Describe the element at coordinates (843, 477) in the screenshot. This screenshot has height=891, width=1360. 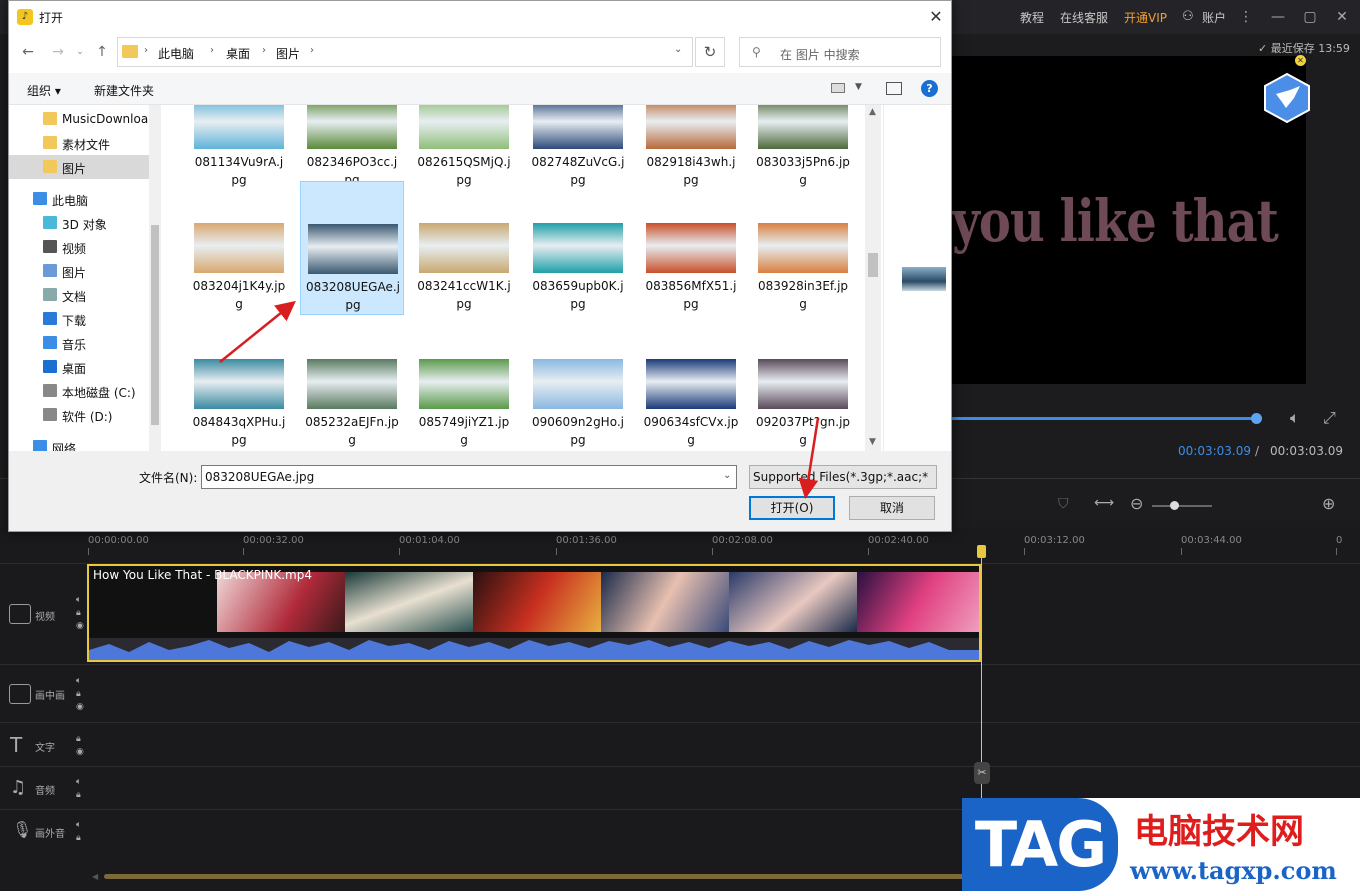
I see `filetype-select: Supported Files(*.3gp;*.aac;*` at that location.